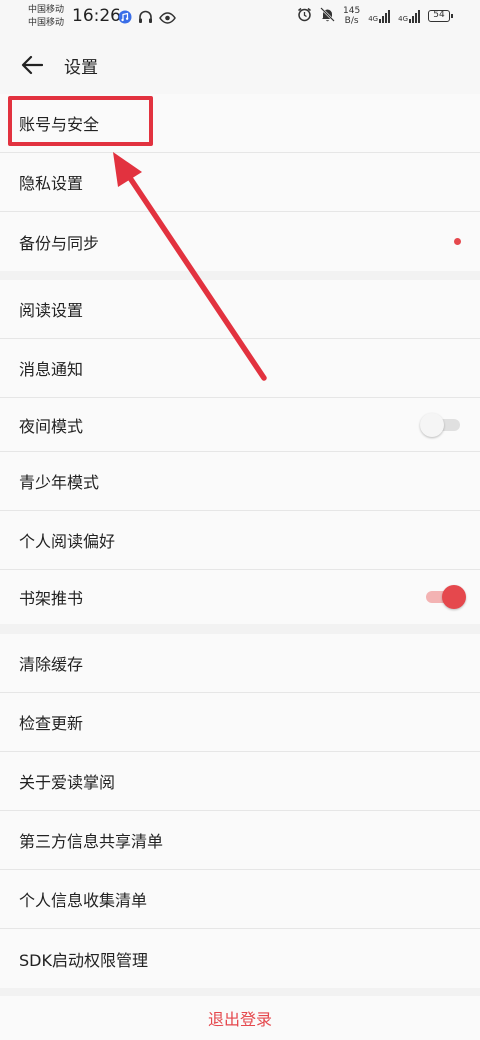  Describe the element at coordinates (304, 16) in the screenshot. I see `alarm-icon` at that location.